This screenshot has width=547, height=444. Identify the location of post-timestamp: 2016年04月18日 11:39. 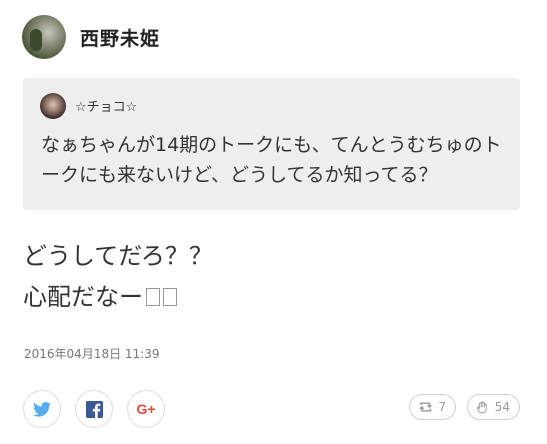
(92, 354).